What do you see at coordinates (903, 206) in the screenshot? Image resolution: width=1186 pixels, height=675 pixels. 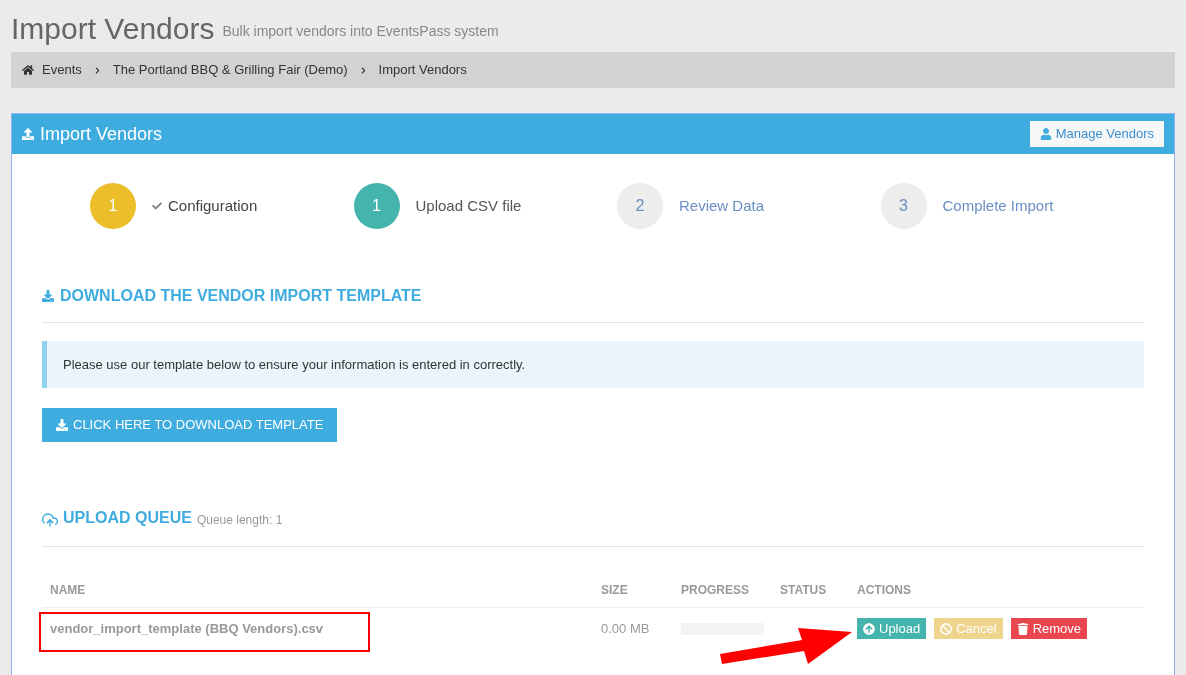 I see `step-number: 3` at bounding box center [903, 206].